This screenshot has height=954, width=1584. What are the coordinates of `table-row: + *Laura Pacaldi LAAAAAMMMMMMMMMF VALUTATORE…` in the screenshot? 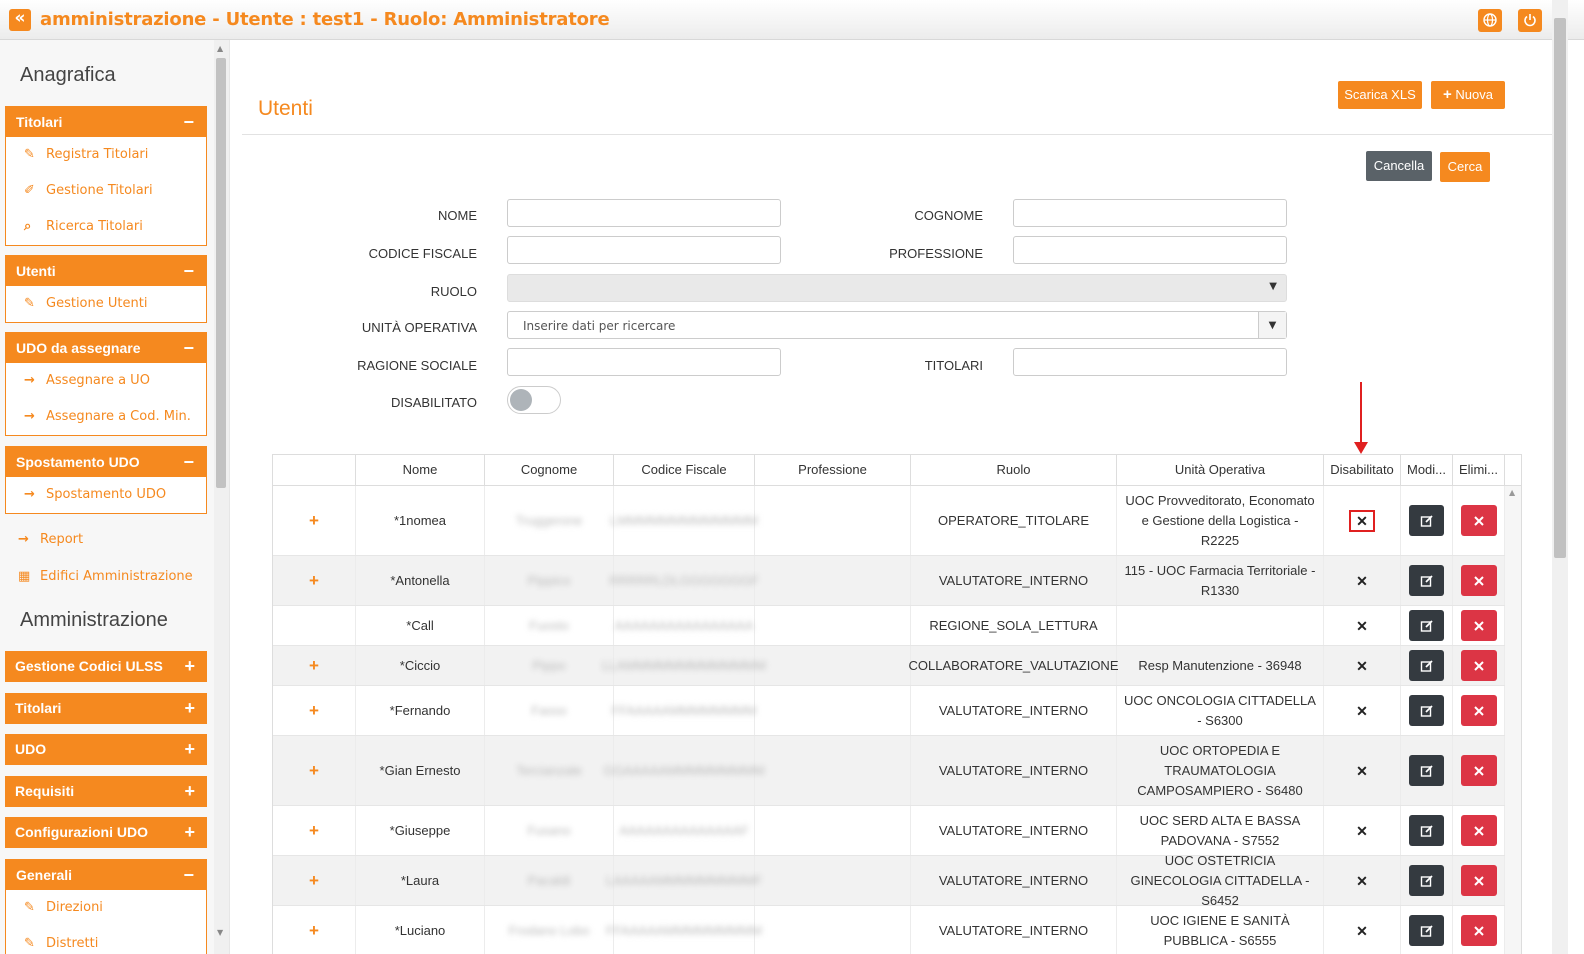 It's located at (889, 880).